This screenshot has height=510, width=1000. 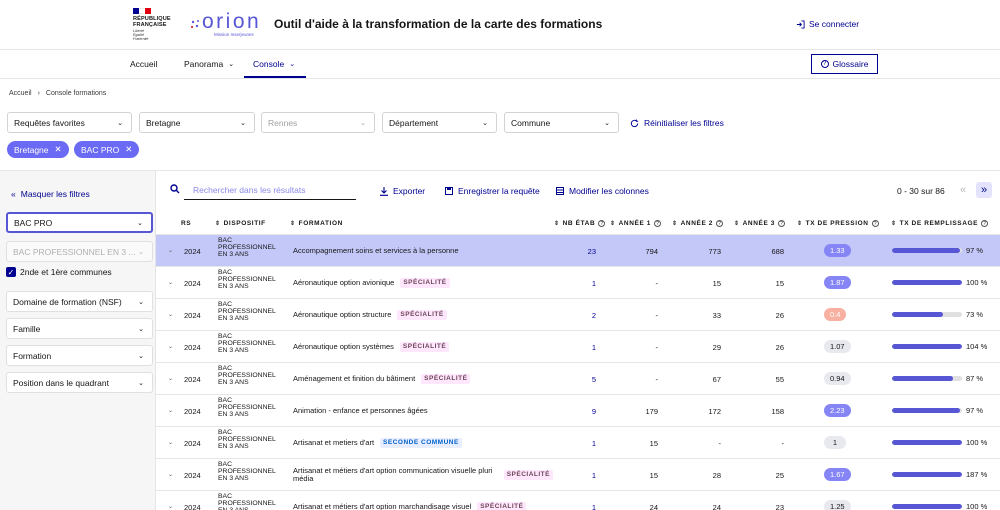 What do you see at coordinates (838, 223) in the screenshot?
I see `column-tx-pression: ⇕ TX DE PRESSION?` at bounding box center [838, 223].